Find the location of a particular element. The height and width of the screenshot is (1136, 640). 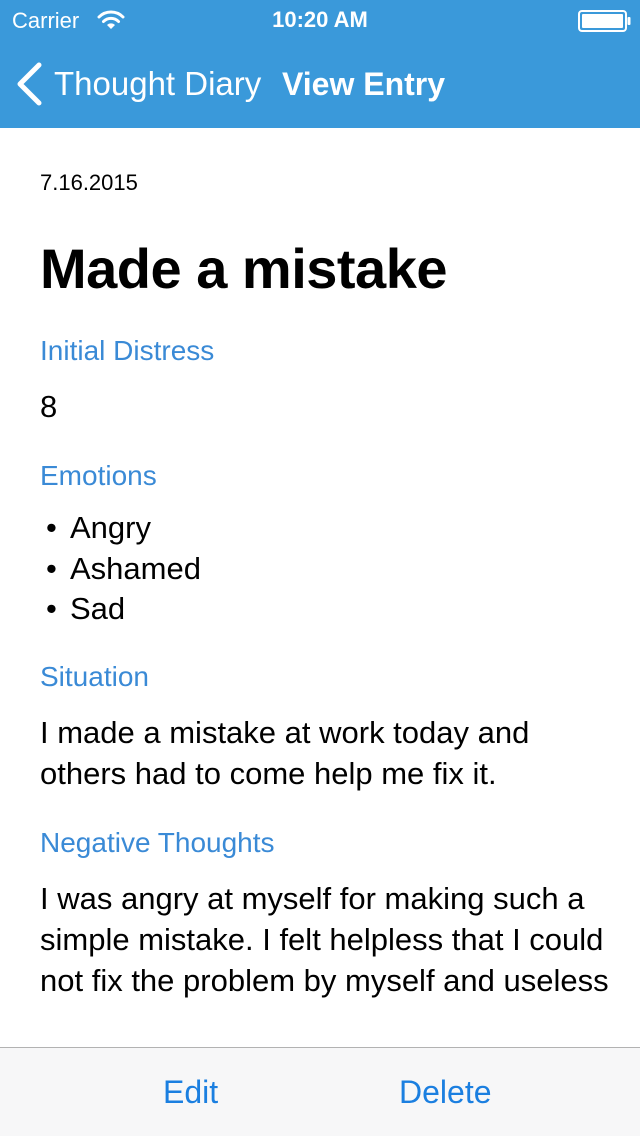

list-item: • Angry is located at coordinates (123, 528).